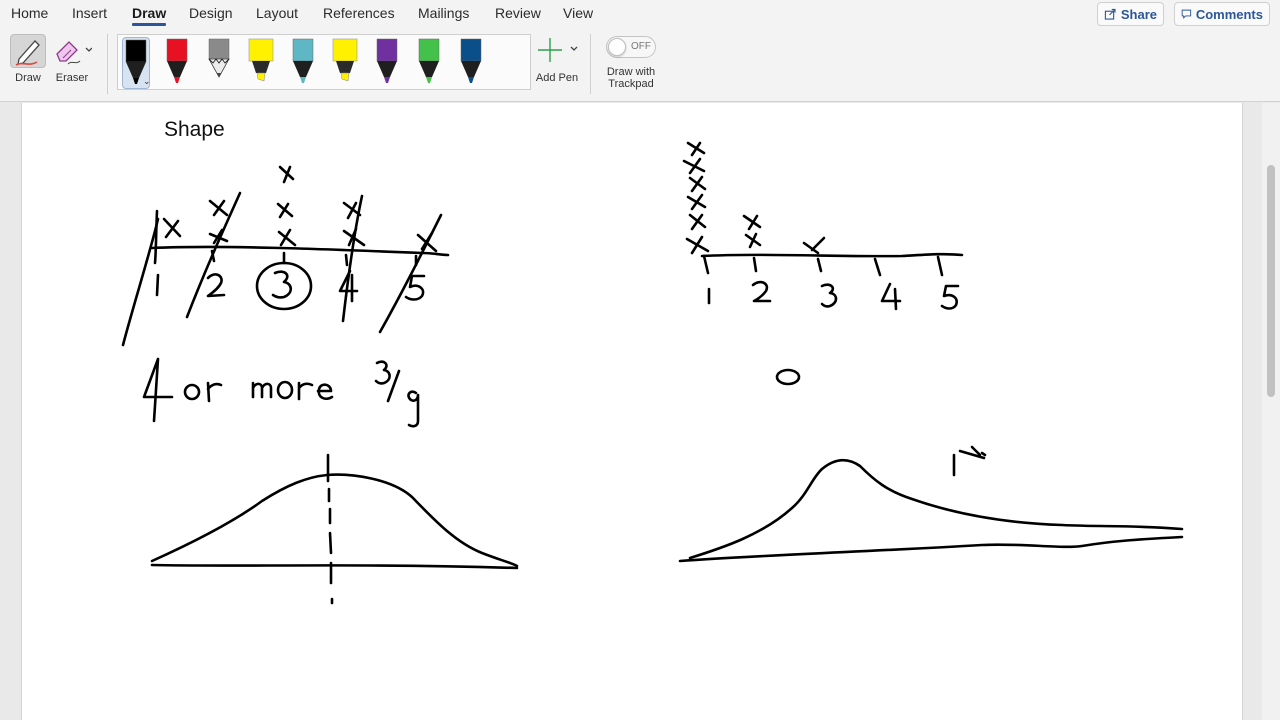 This screenshot has height=720, width=1280. I want to click on ink-skewed-curve, so click(931, 504).